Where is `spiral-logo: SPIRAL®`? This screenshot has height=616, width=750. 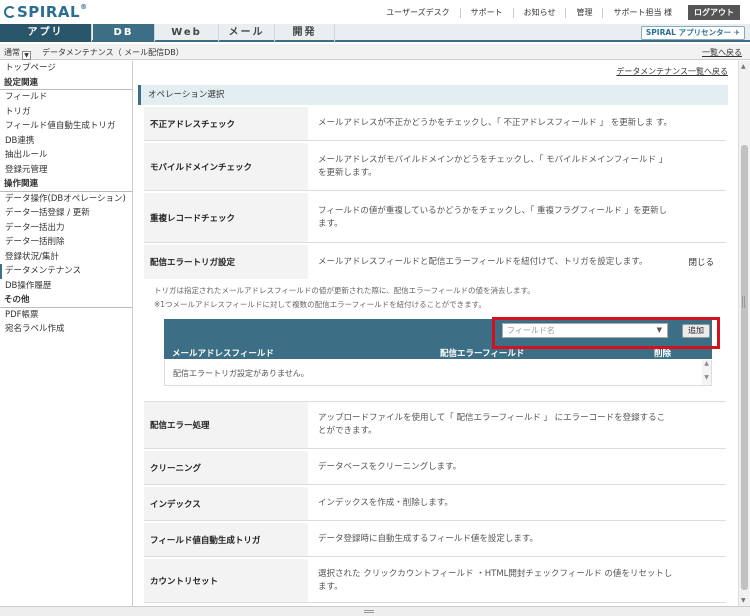 spiral-logo: SPIRAL® is located at coordinates (46, 12).